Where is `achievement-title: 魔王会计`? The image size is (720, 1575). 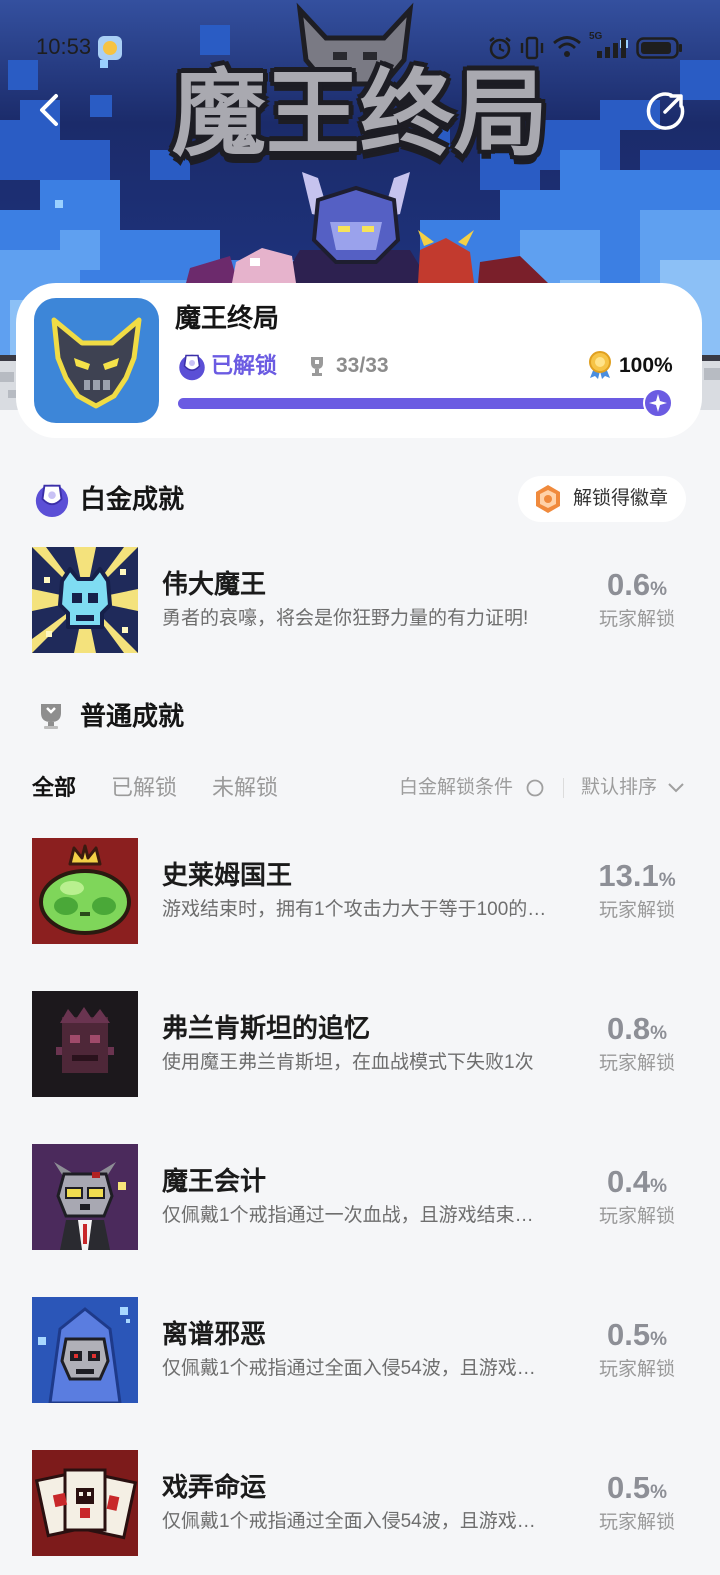
achievement-title: 魔王会计 is located at coordinates (214, 1181).